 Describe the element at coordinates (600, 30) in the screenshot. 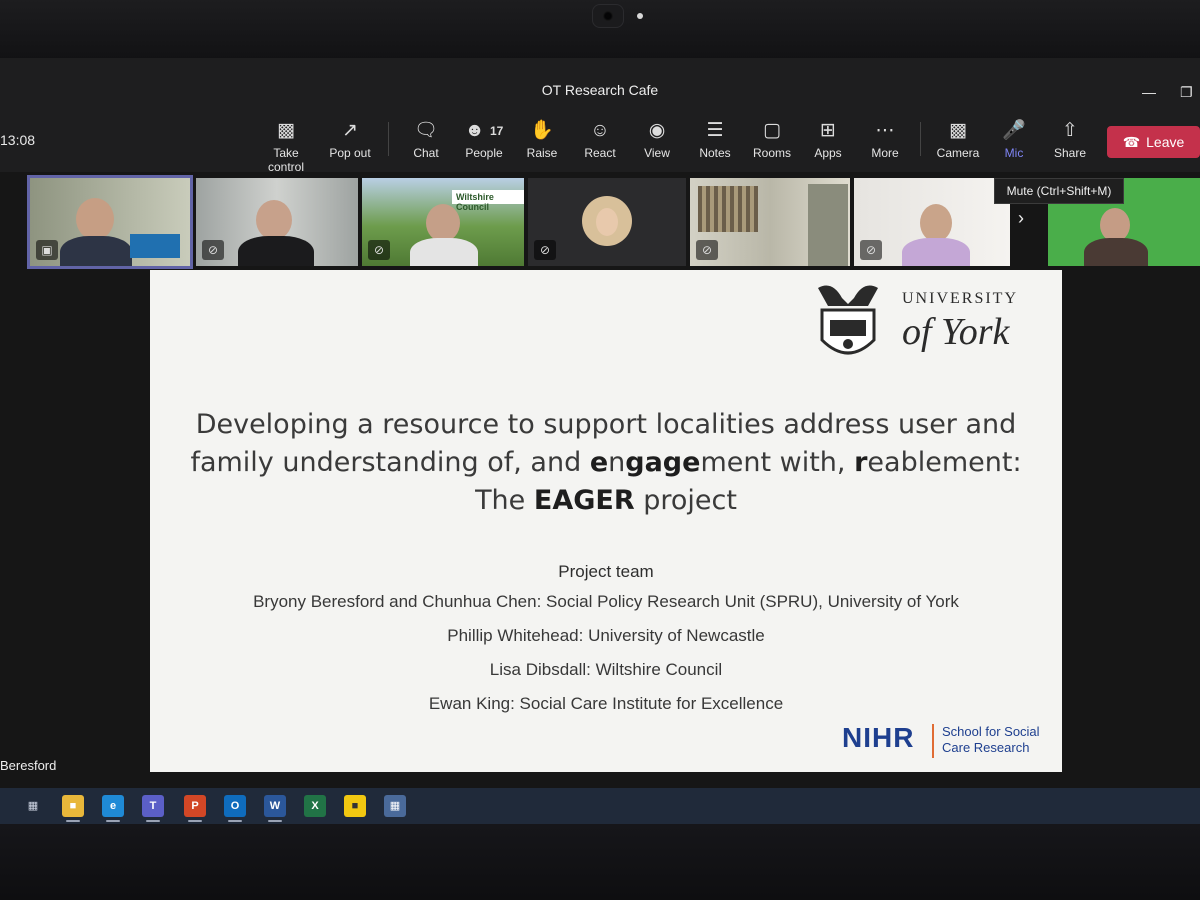

I see `laptop-bezel-top` at that location.